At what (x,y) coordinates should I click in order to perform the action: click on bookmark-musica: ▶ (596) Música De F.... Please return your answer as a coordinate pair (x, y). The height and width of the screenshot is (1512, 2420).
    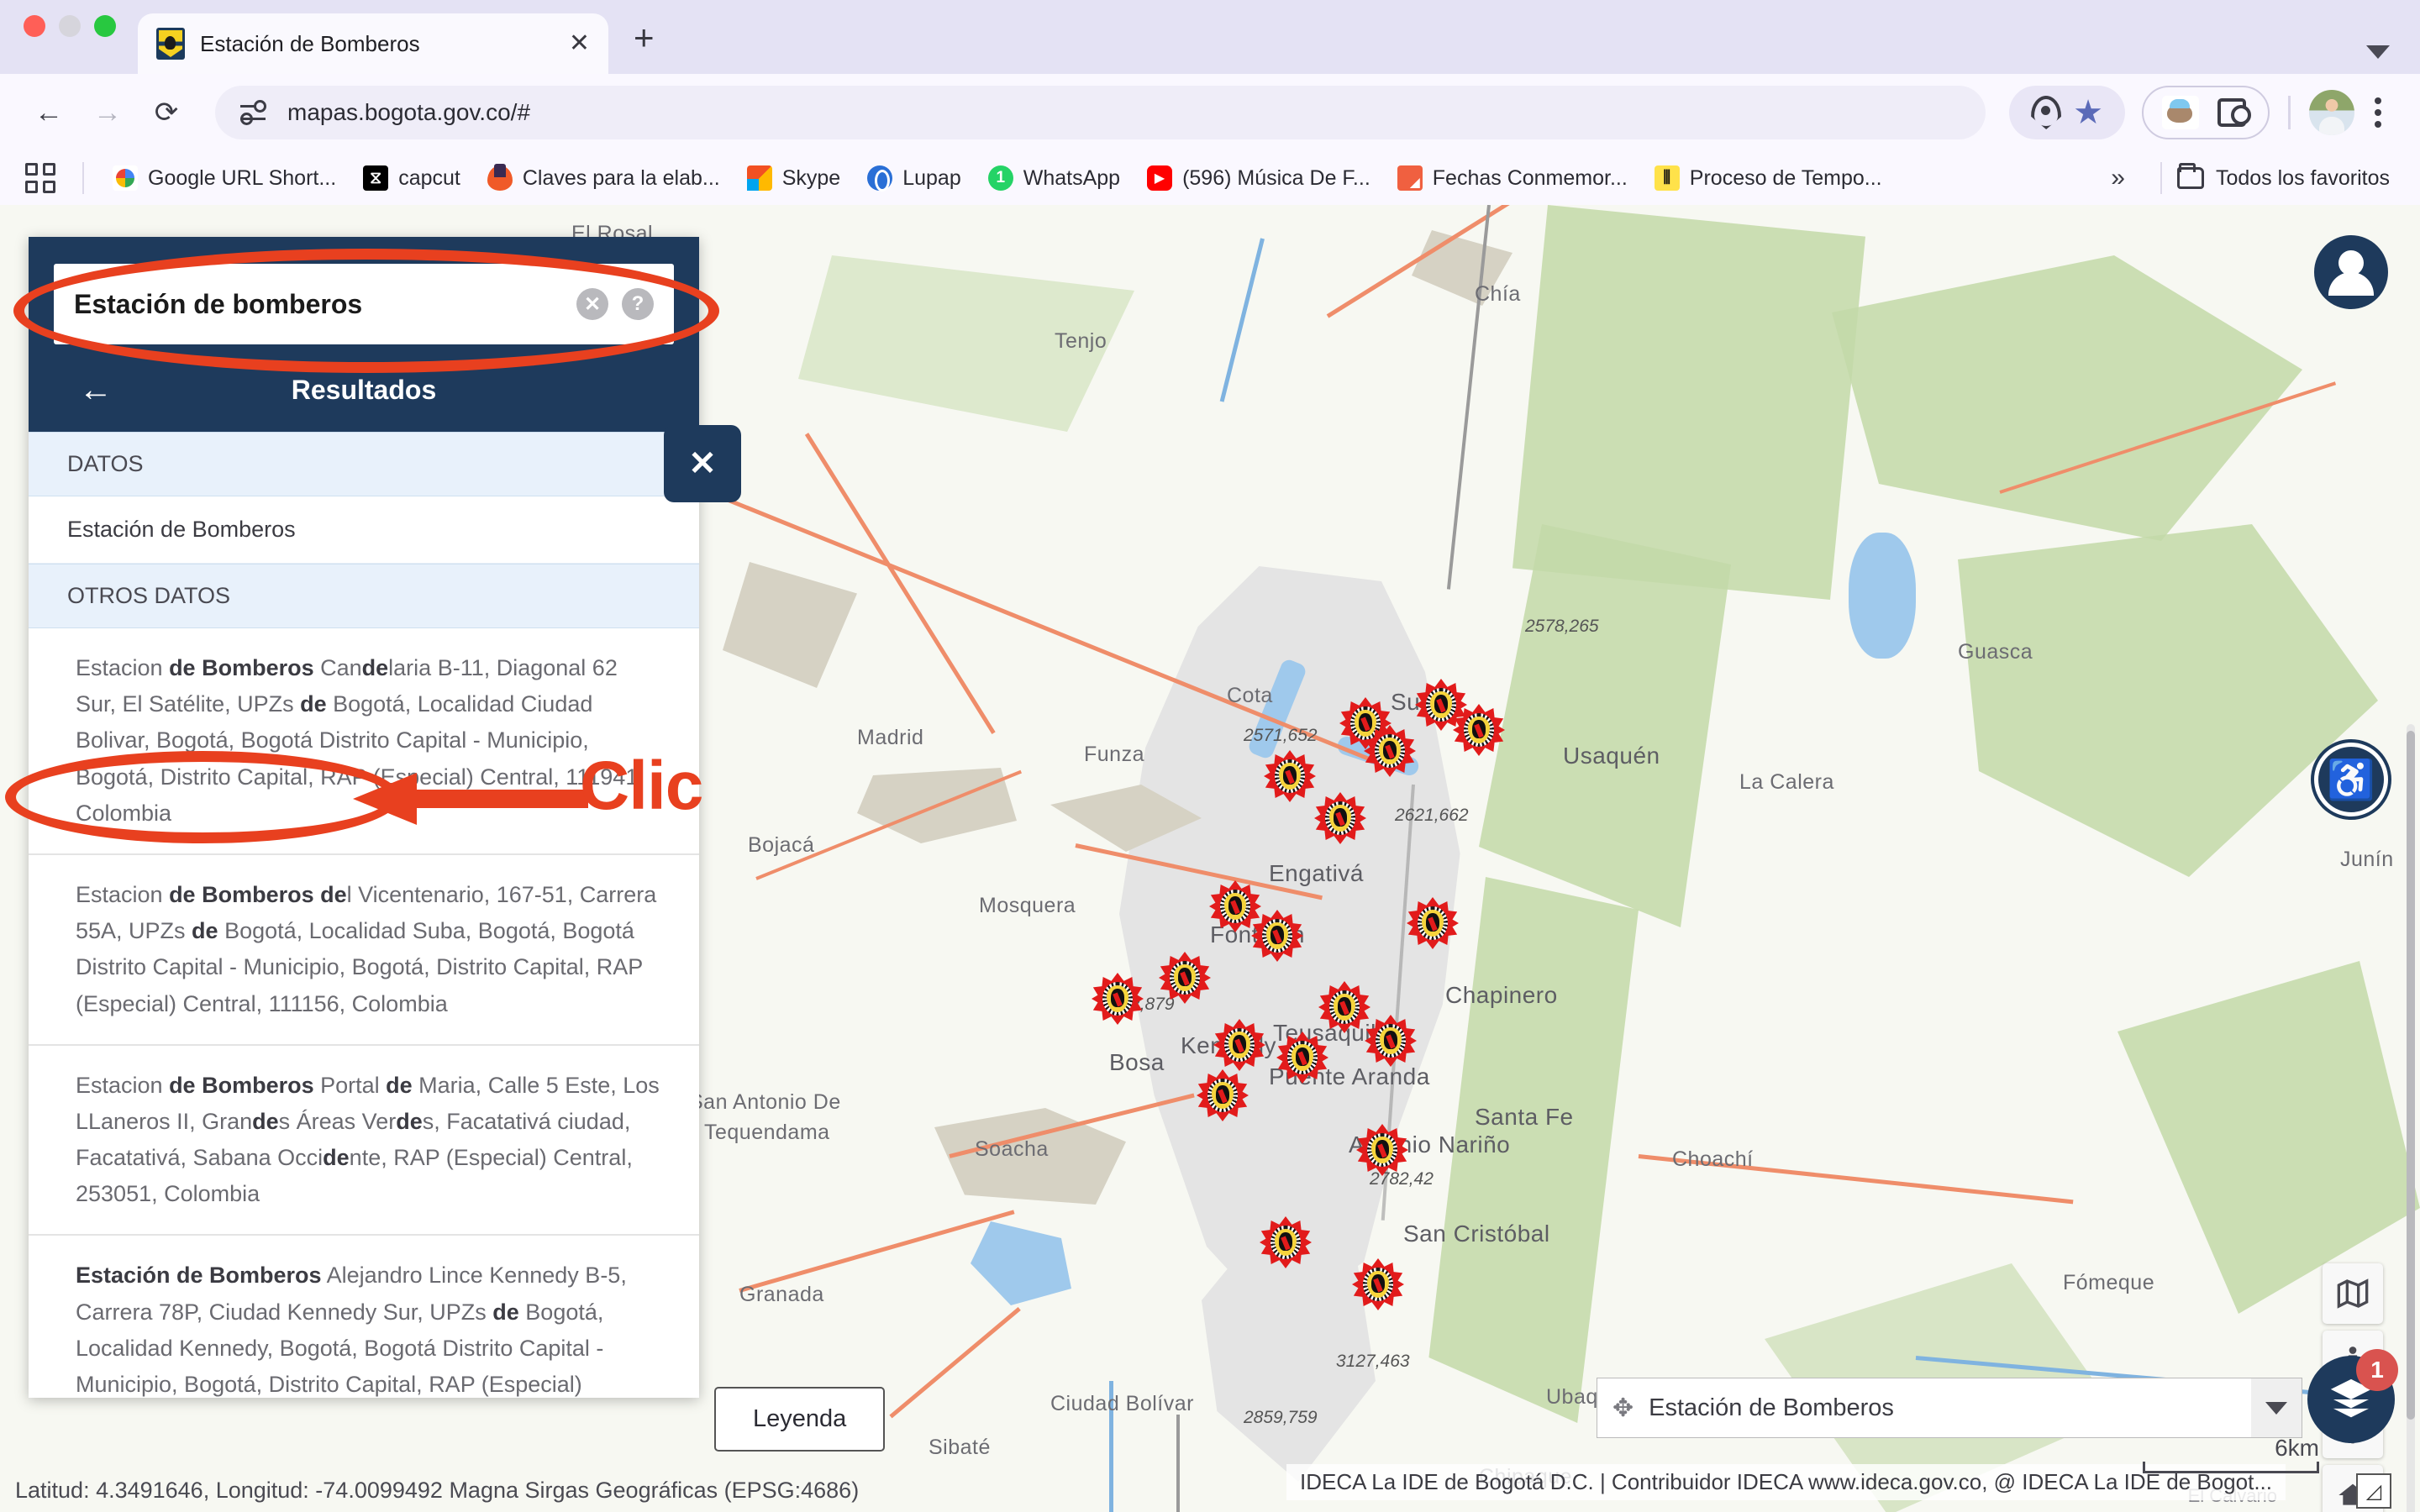
    Looking at the image, I should click on (1259, 178).